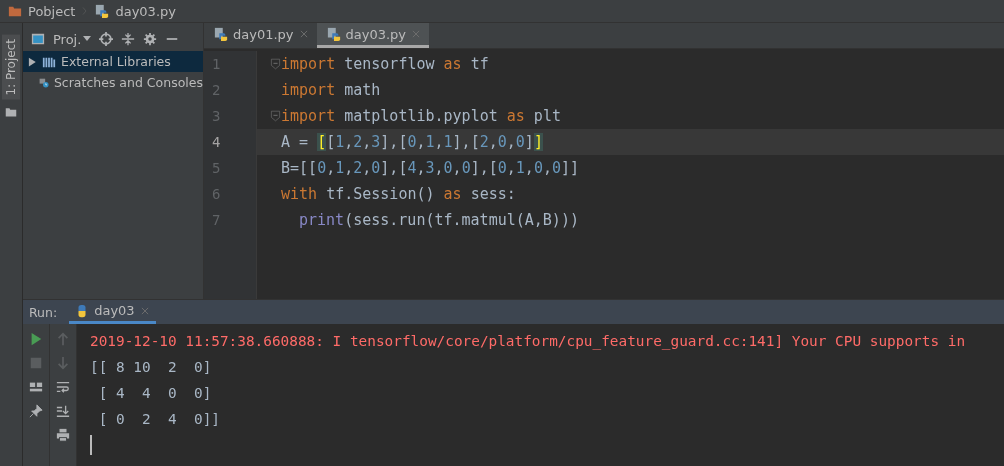 Image resolution: width=1004 pixels, height=466 pixels. Describe the element at coordinates (36, 411) in the screenshot. I see `pin-icon` at that location.